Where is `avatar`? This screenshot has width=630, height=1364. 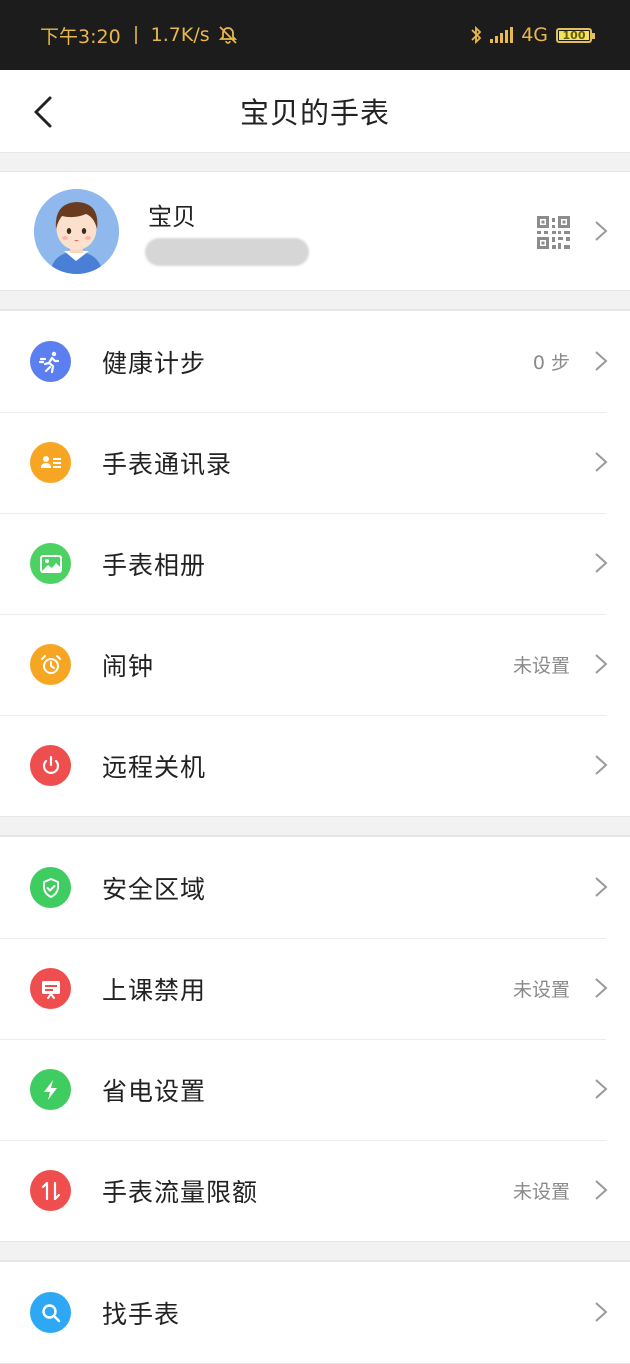
avatar is located at coordinates (76, 231).